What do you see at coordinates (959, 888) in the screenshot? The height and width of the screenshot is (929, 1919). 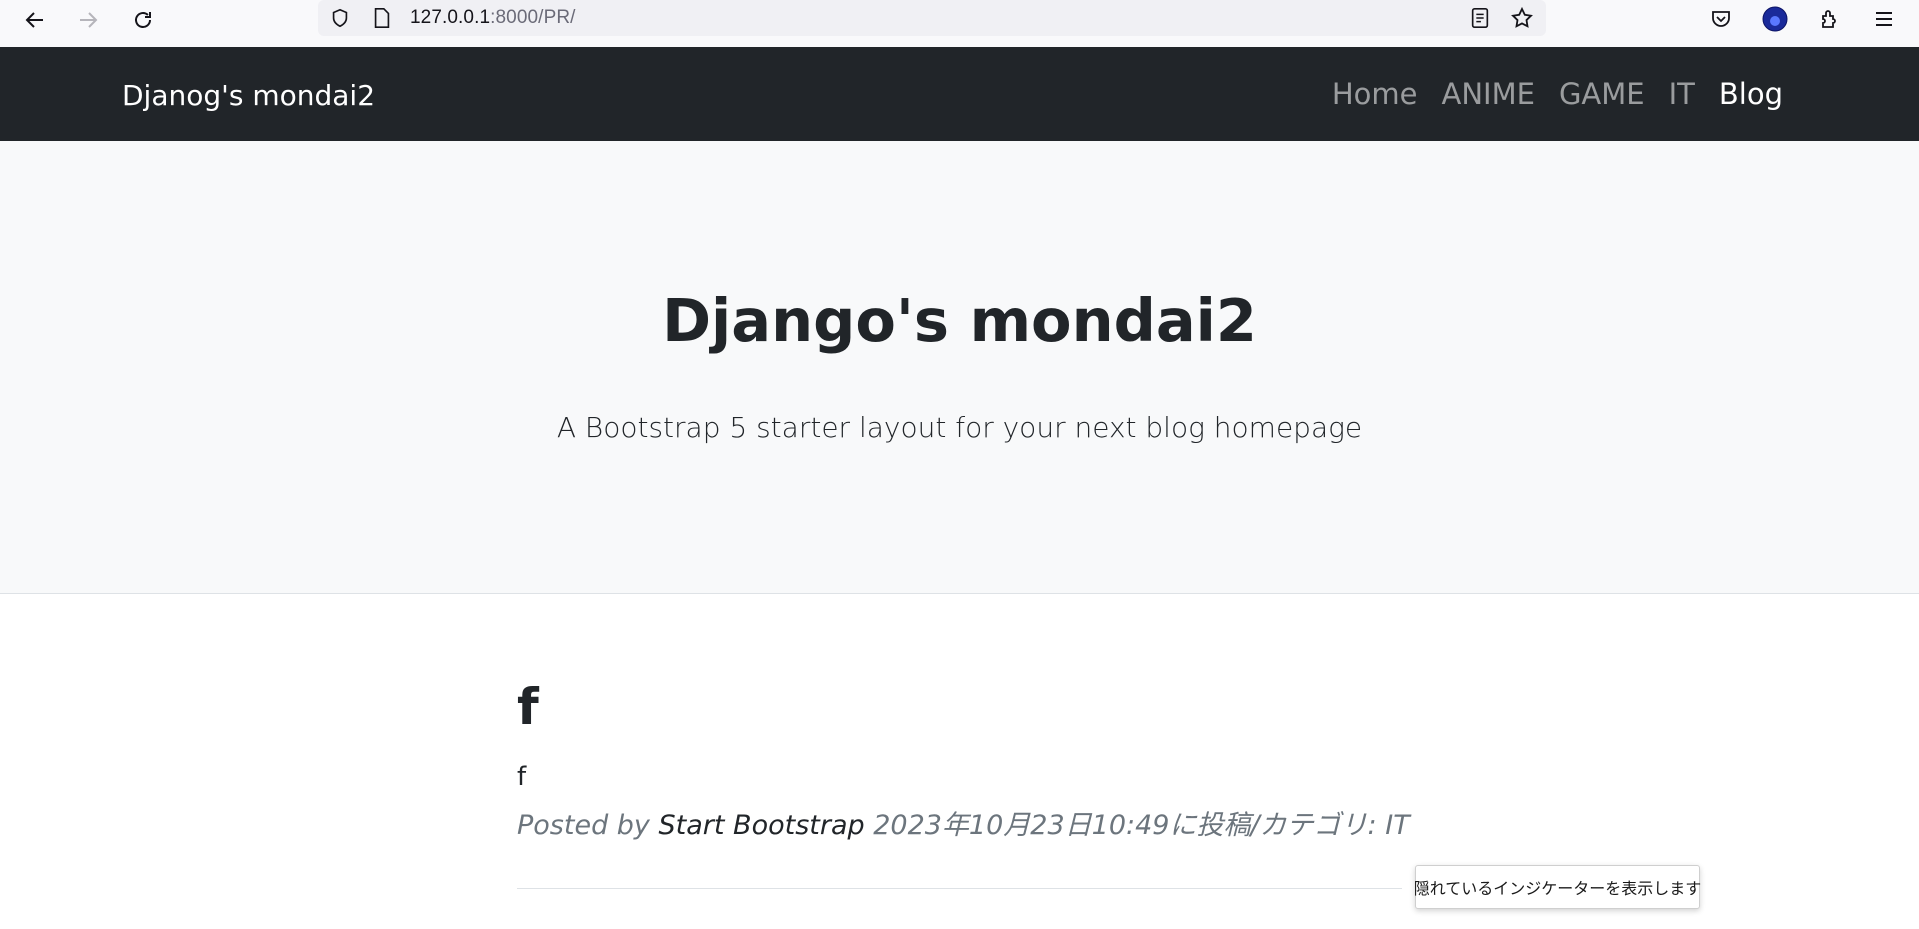 I see `post-divider` at bounding box center [959, 888].